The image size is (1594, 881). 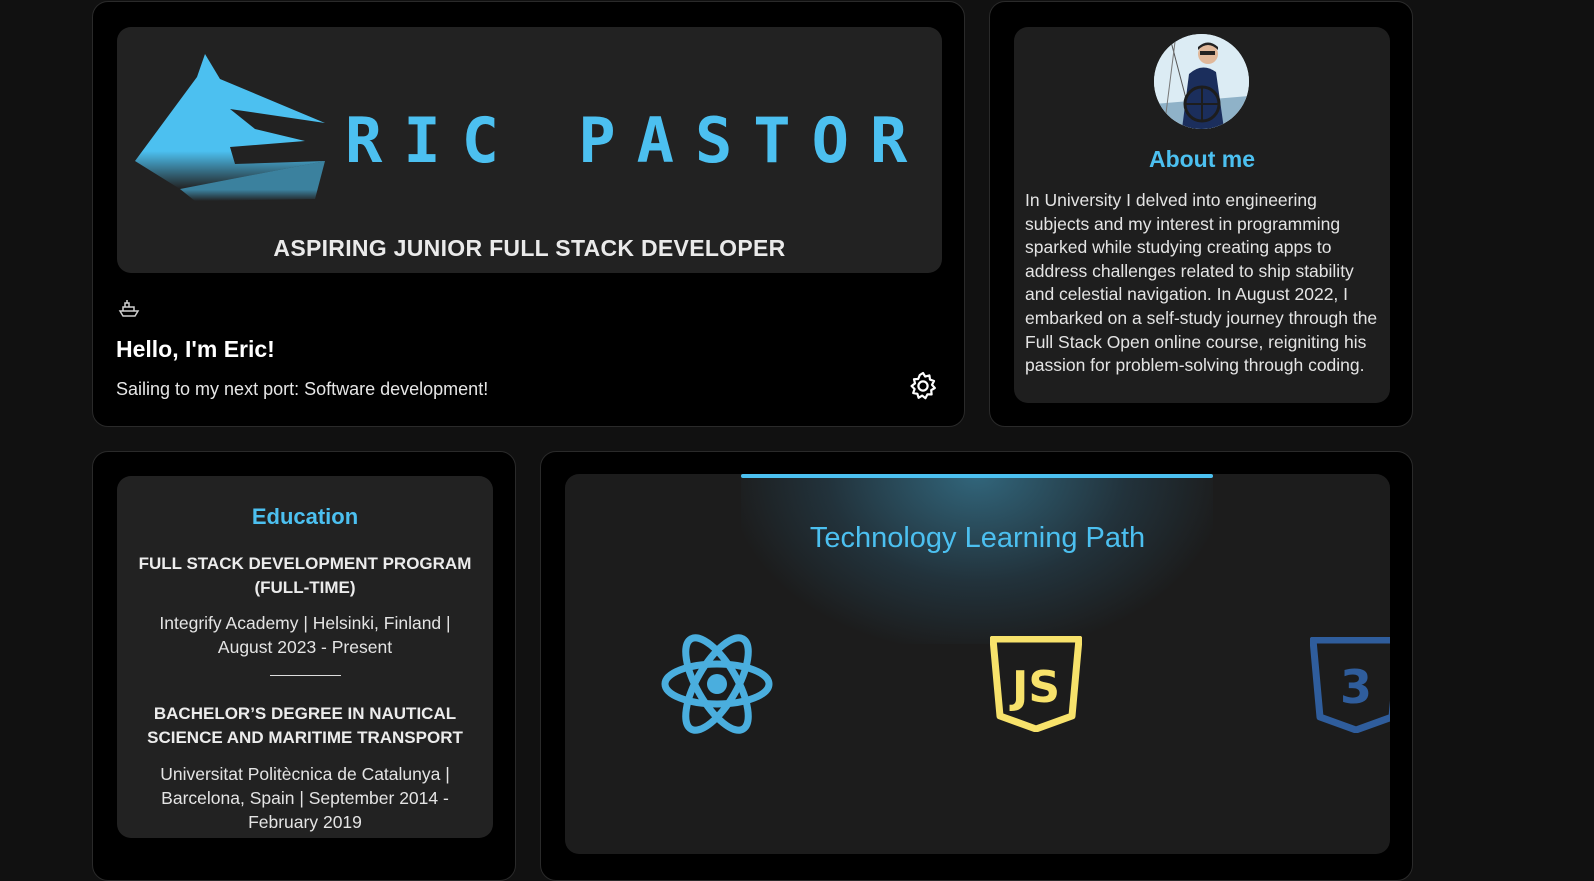 I want to click on css3-icon: 3, so click(x=1350, y=685).